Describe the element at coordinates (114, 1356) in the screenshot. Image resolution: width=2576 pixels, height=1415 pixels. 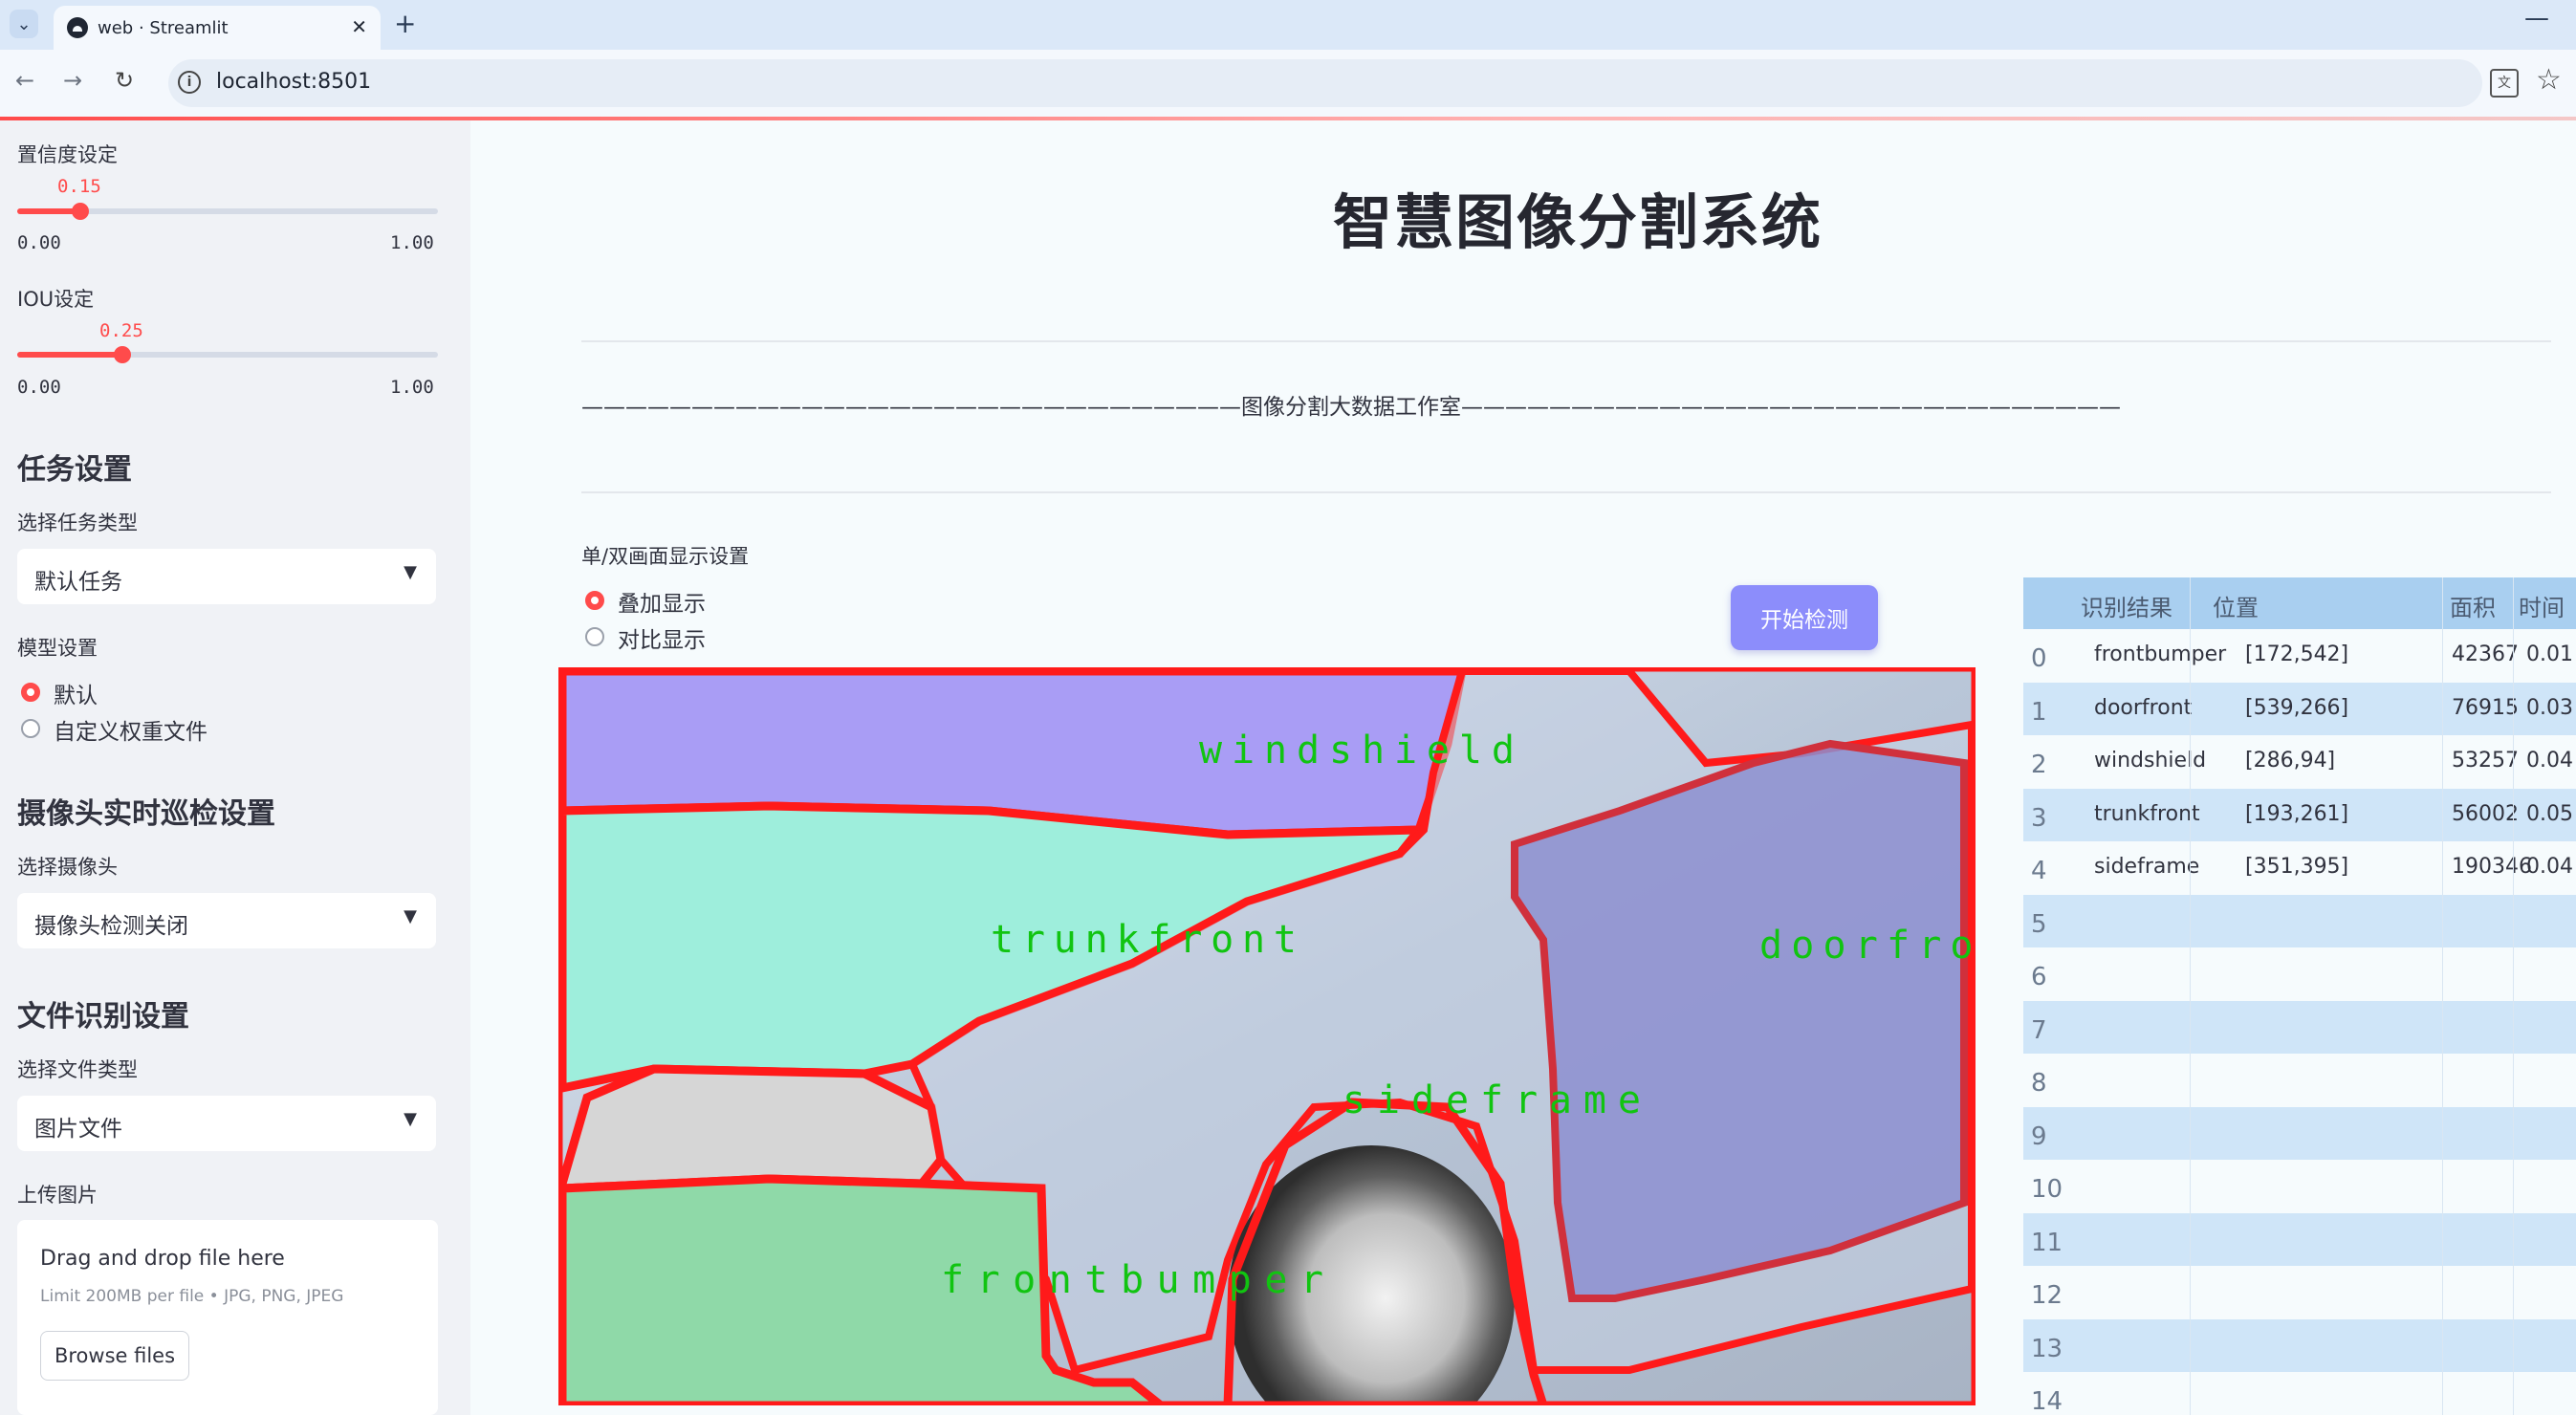
I see `browse-files-button: Browse files` at that location.